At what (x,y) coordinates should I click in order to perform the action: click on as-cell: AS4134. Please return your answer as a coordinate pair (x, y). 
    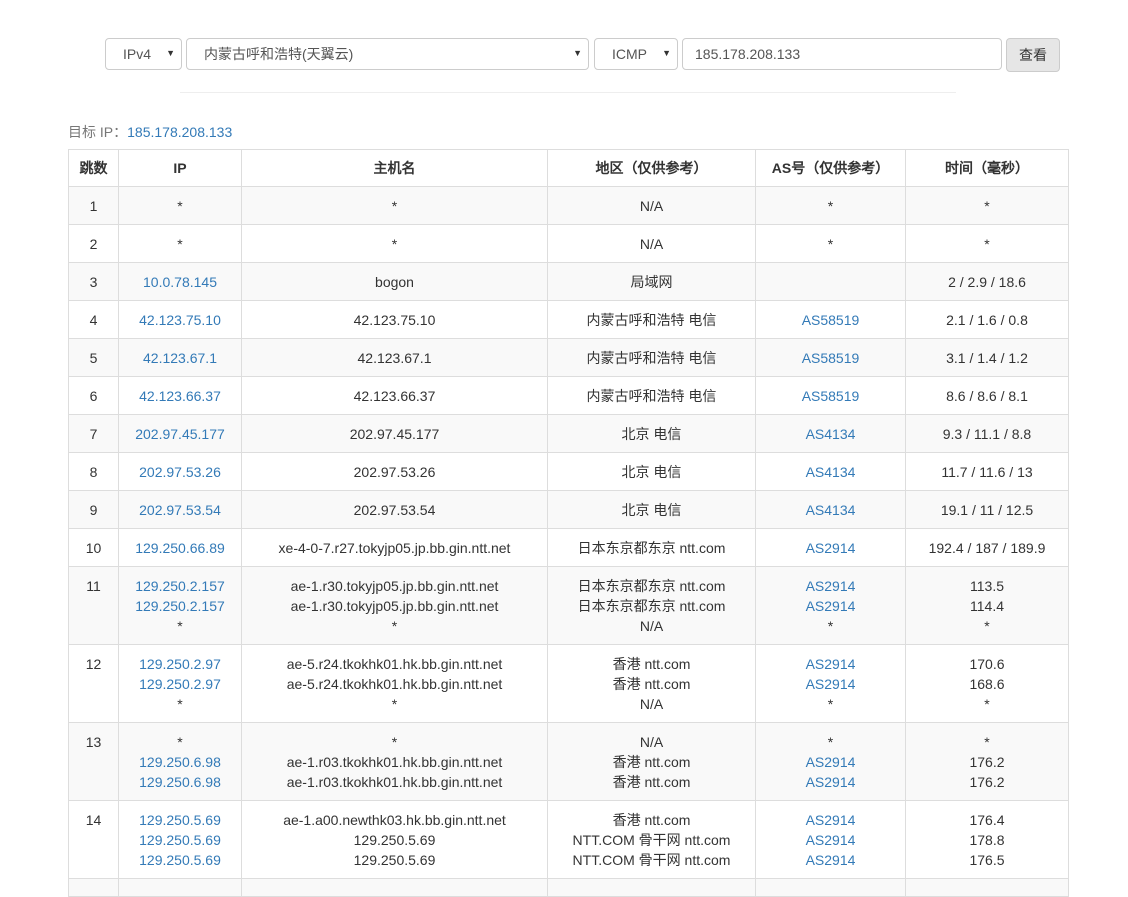
    Looking at the image, I should click on (830, 509).